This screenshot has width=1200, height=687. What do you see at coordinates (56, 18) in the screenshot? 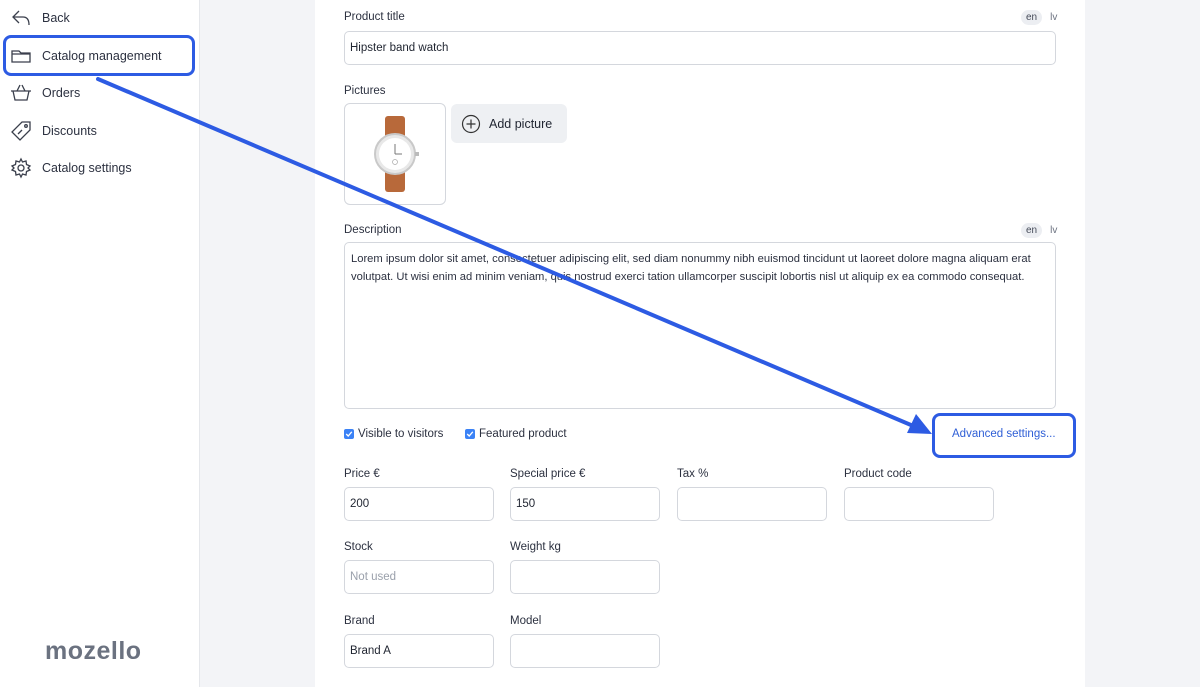
I see `sidebar-item-label: Back` at bounding box center [56, 18].